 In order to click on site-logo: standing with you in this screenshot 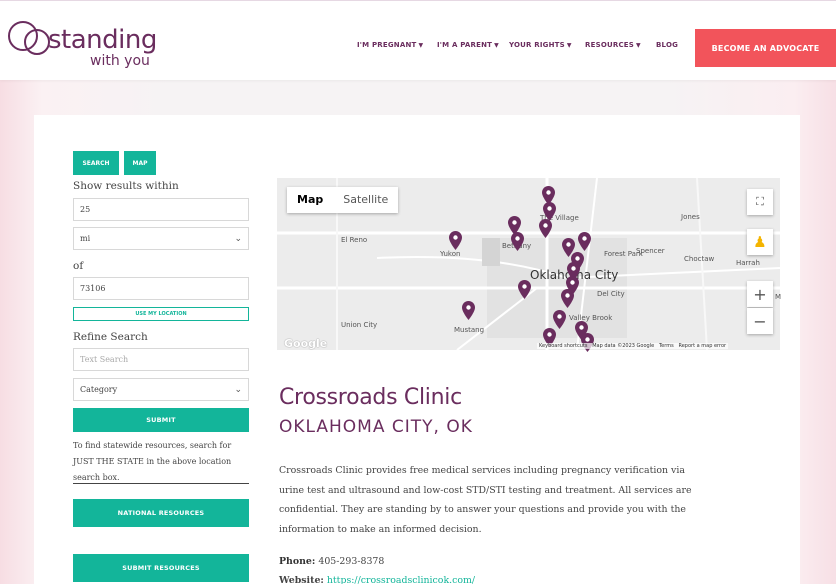, I will do `click(91, 44)`.